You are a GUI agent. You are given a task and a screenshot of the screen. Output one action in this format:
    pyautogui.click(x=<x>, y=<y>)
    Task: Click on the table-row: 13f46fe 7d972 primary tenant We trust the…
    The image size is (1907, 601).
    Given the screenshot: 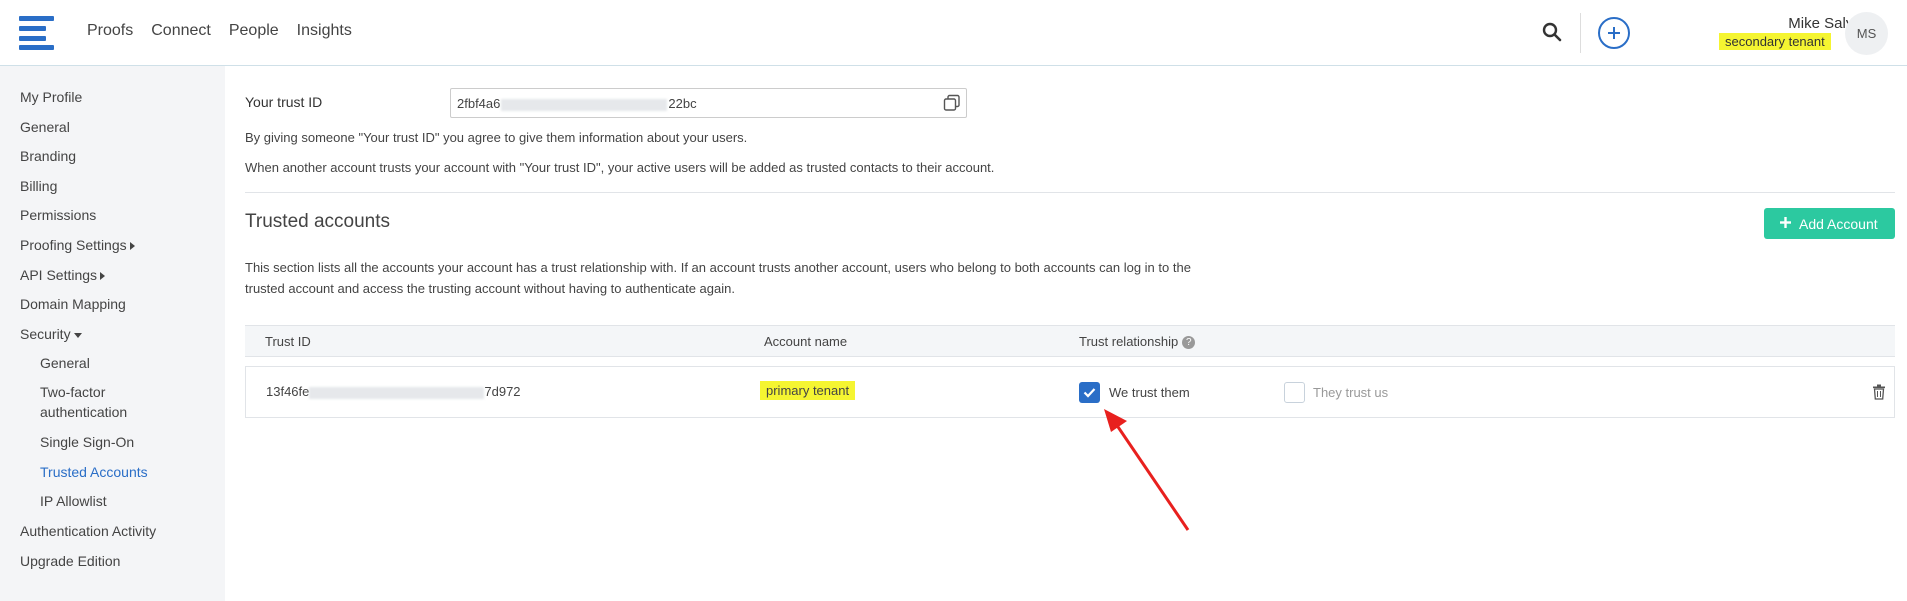 What is the action you would take?
    pyautogui.click(x=1070, y=392)
    